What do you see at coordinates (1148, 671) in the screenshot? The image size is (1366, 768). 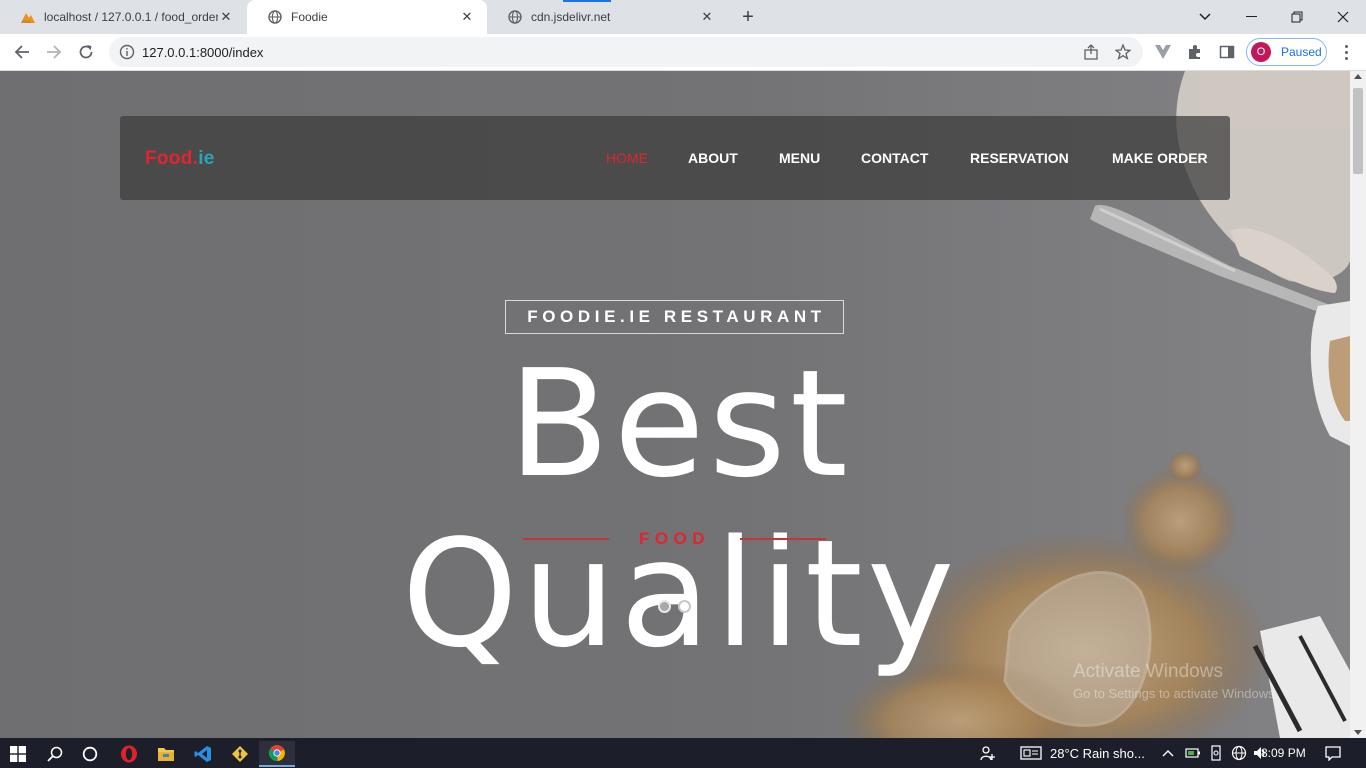 I see `watermark-title: Activate Windows` at bounding box center [1148, 671].